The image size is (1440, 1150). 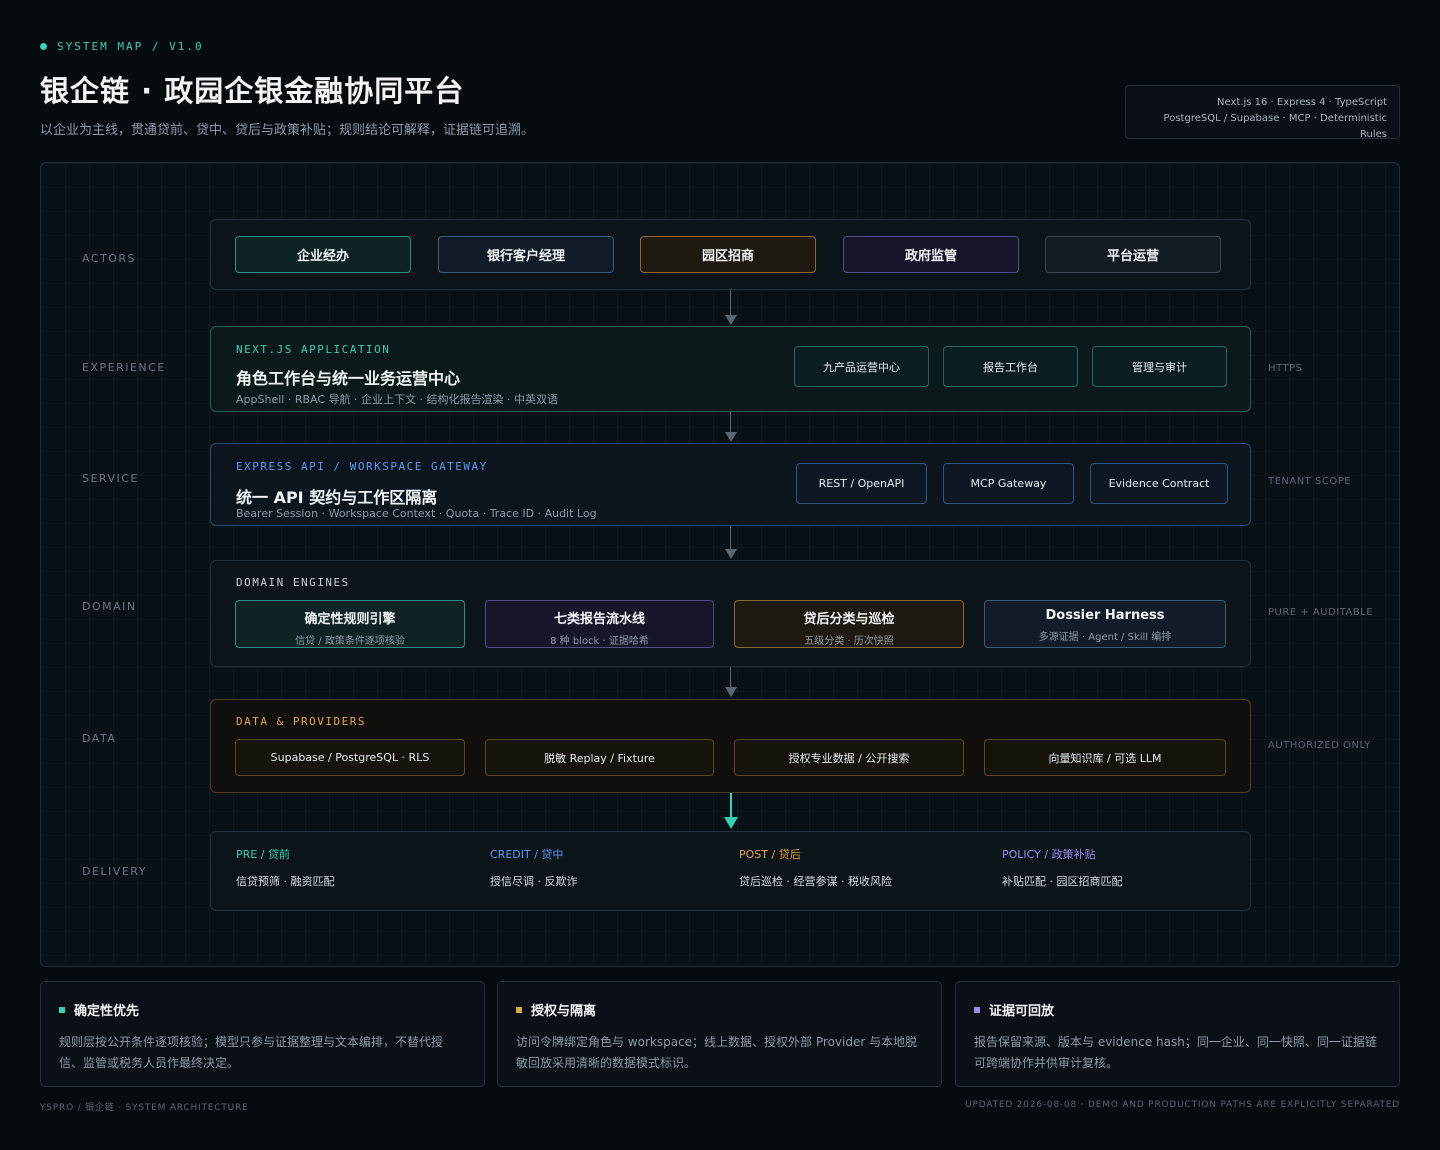 I want to click on side-label-domain: PURE + AUDITABLE, so click(x=1321, y=612).